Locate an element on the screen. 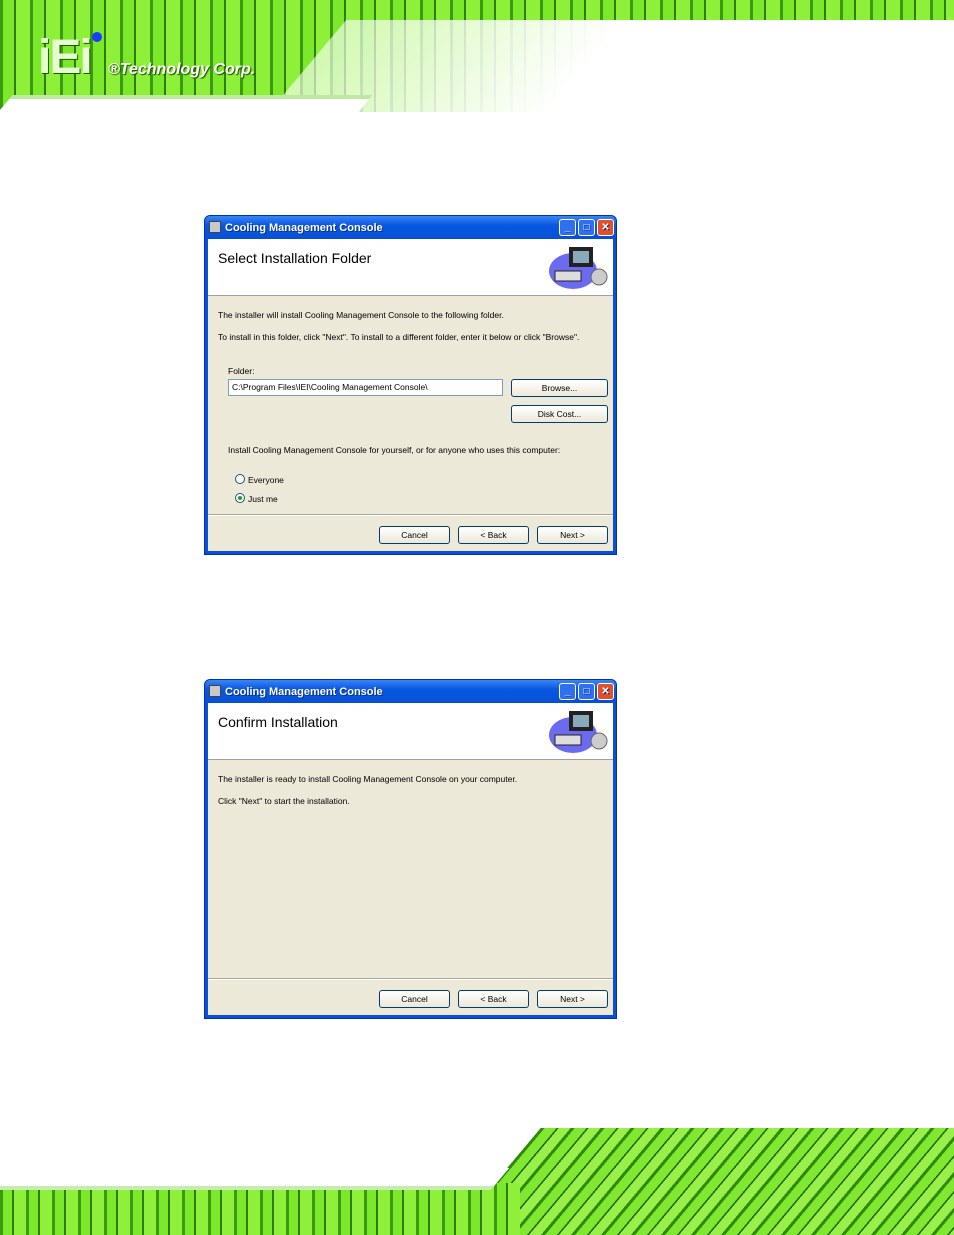 This screenshot has width=954, height=1235. radio-everyone-label: Everyone is located at coordinates (266, 480).